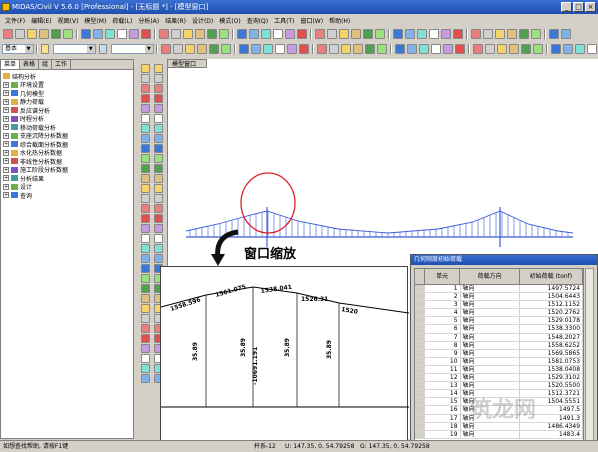 The image size is (598, 452). Describe the element at coordinates (18, 48) in the screenshot. I see `unit-combo: 基本 ▼` at that location.